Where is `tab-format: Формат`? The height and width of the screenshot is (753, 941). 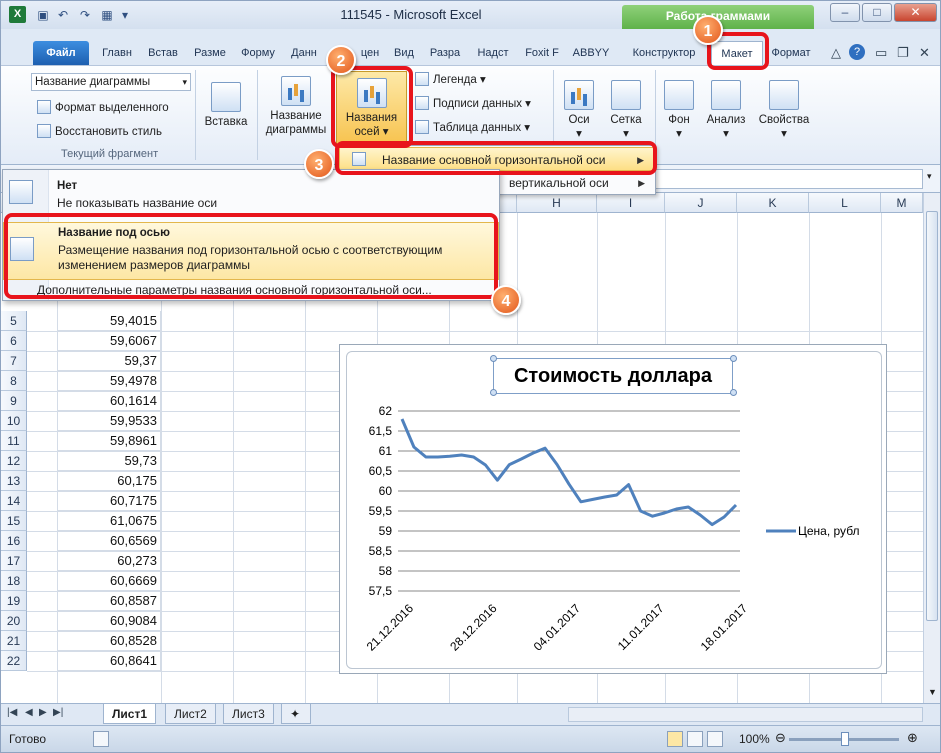 tab-format: Формат is located at coordinates (791, 53).